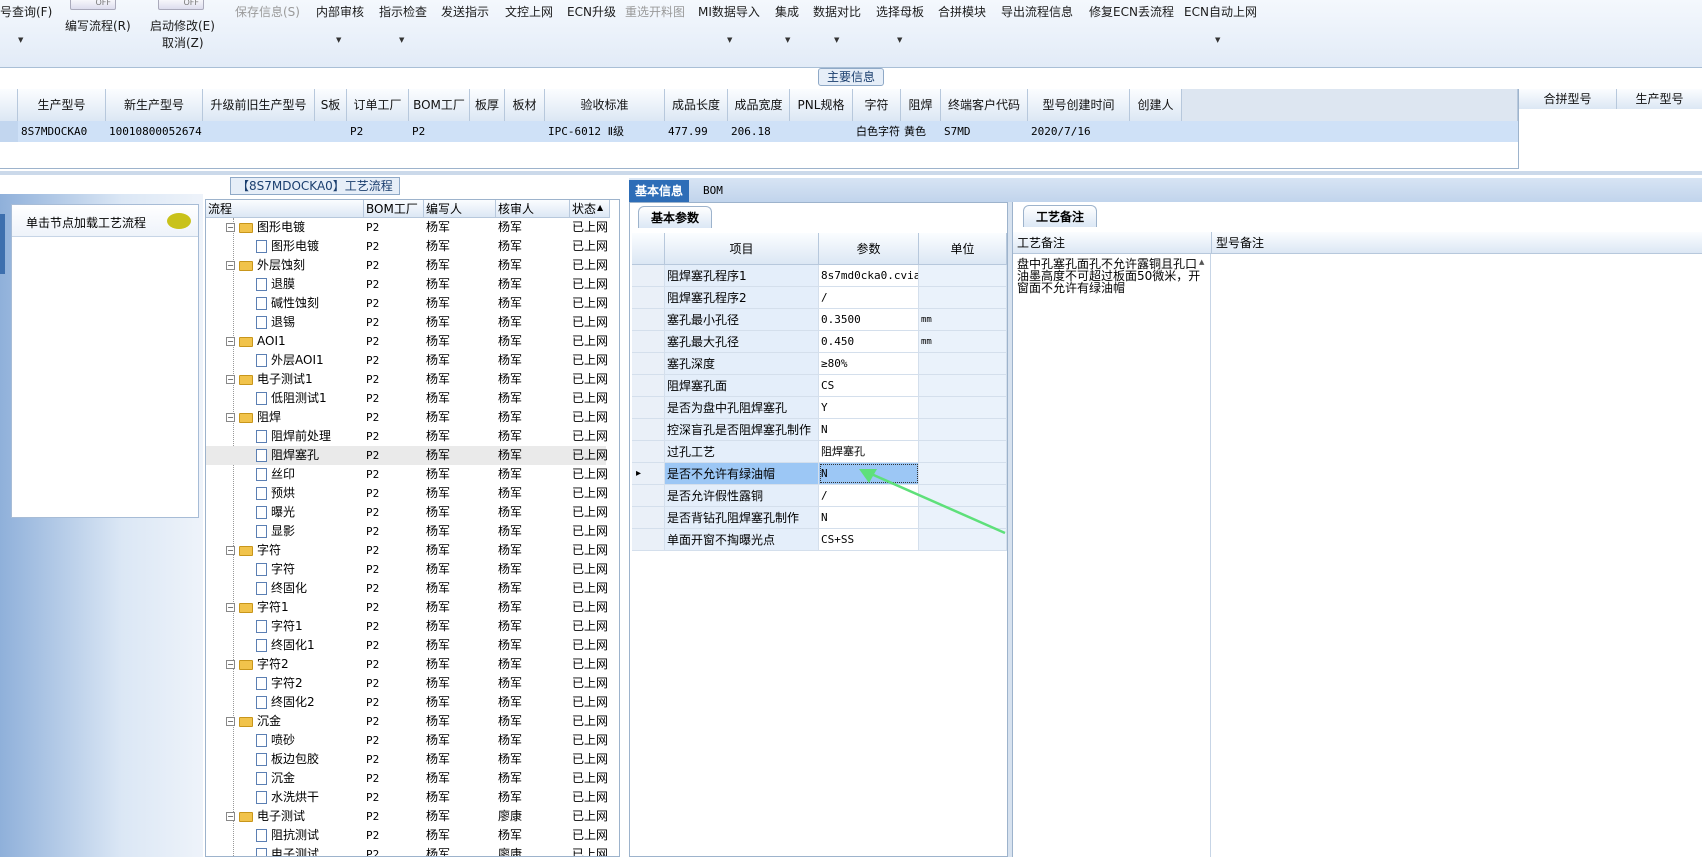 This screenshot has width=1702, height=857. What do you see at coordinates (403, 11) in the screenshot?
I see `ribbon-item: 指示检查` at bounding box center [403, 11].